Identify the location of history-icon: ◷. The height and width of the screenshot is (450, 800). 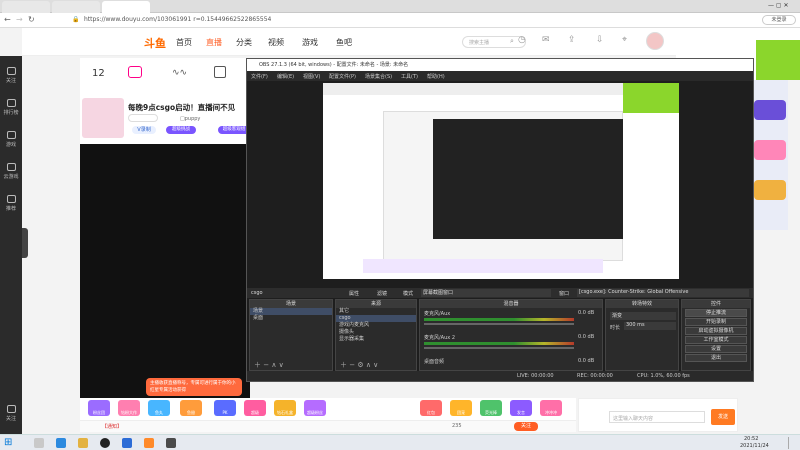
(522, 40).